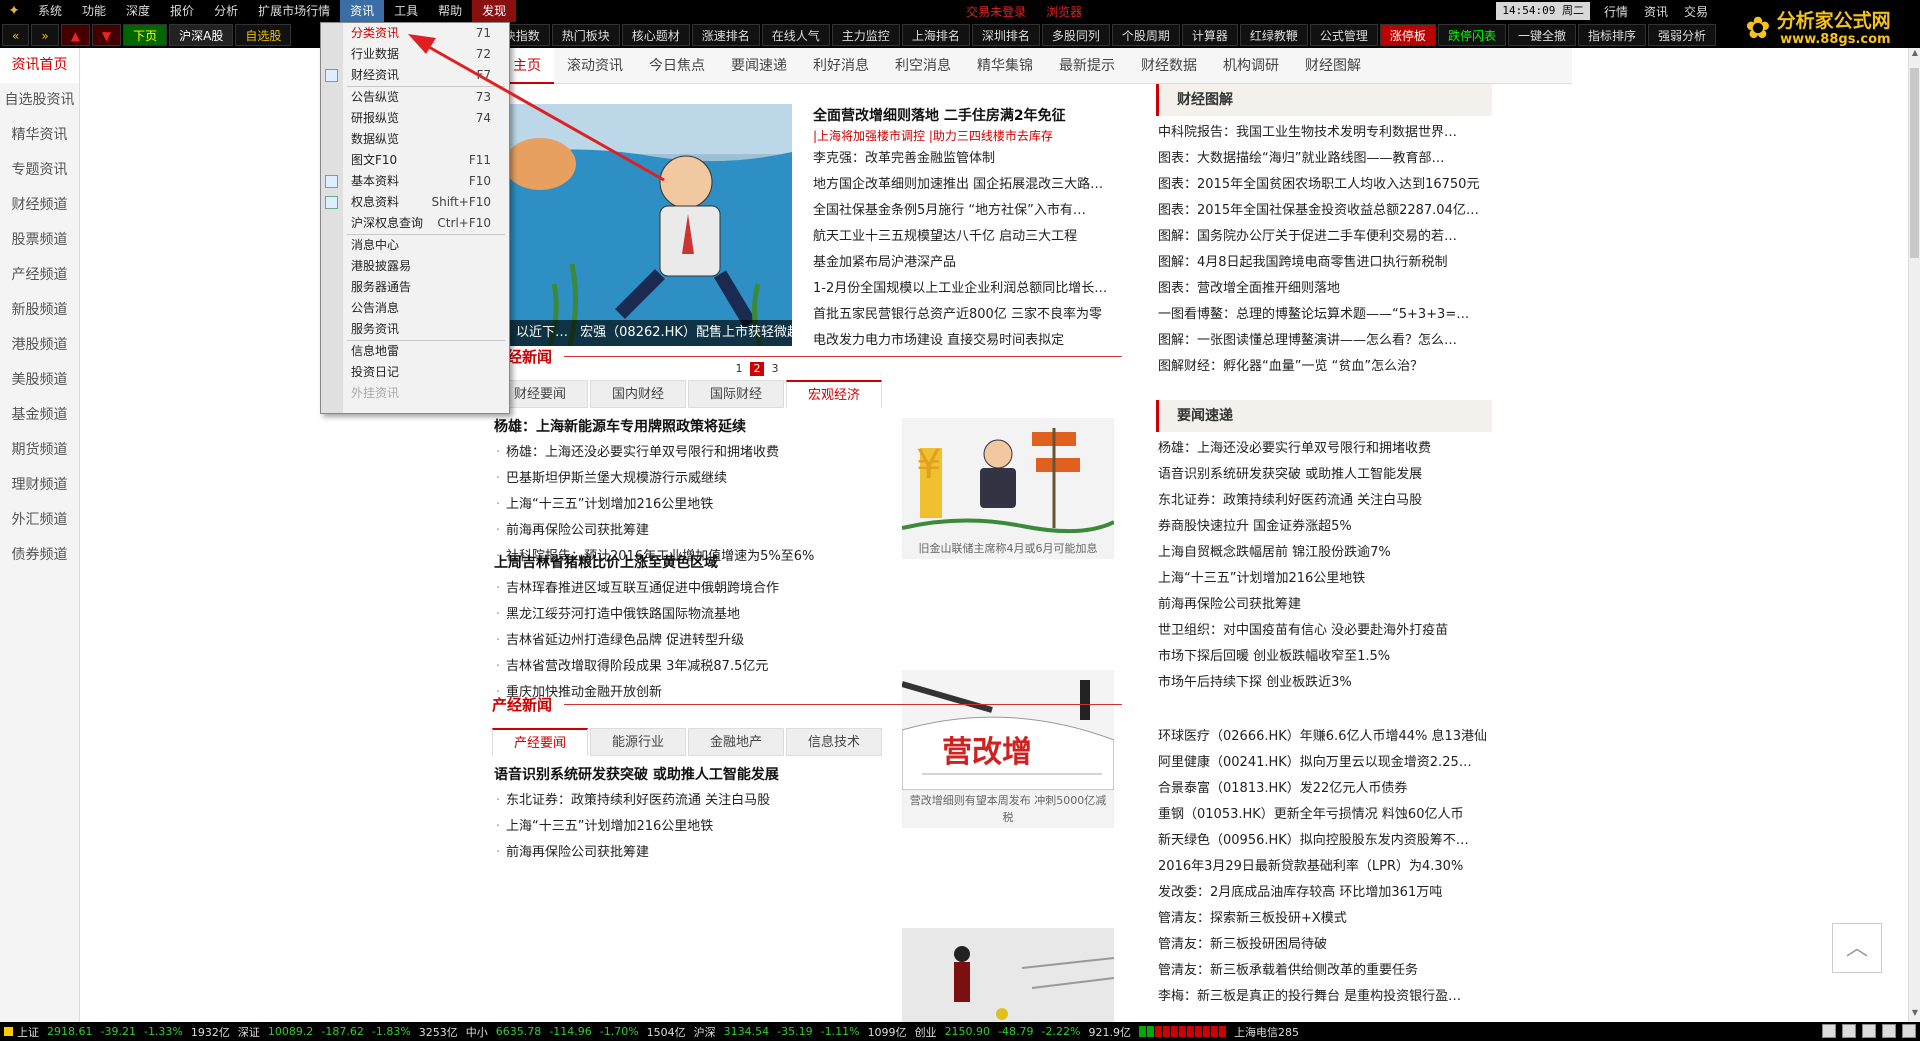  Describe the element at coordinates (1696, 11) in the screenshot. I see `menu-trade-right: 交易` at that location.